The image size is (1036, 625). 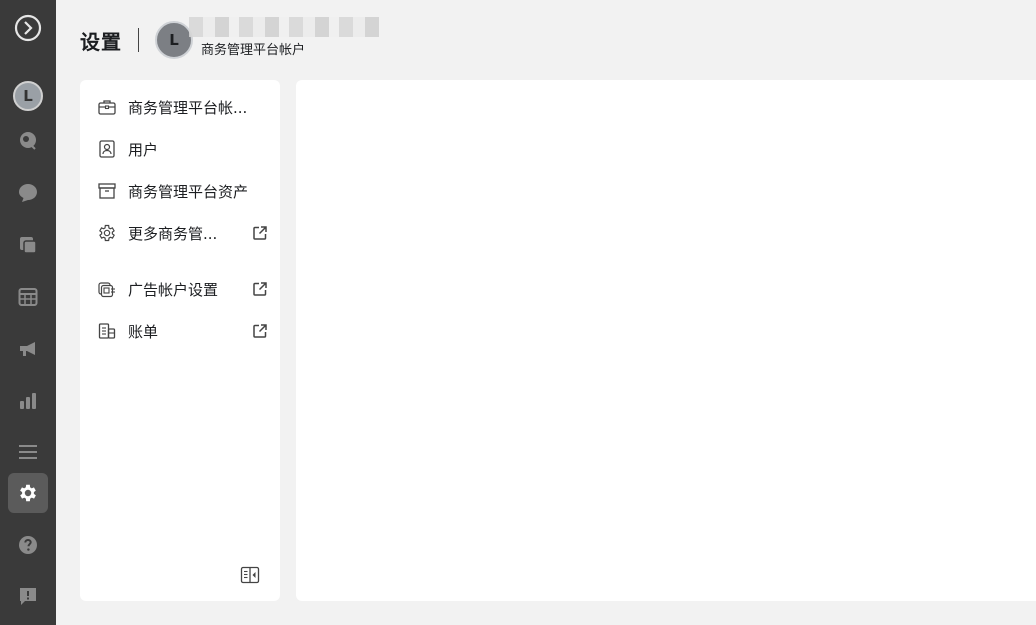 I want to click on help-circle-icon, so click(x=28, y=545).